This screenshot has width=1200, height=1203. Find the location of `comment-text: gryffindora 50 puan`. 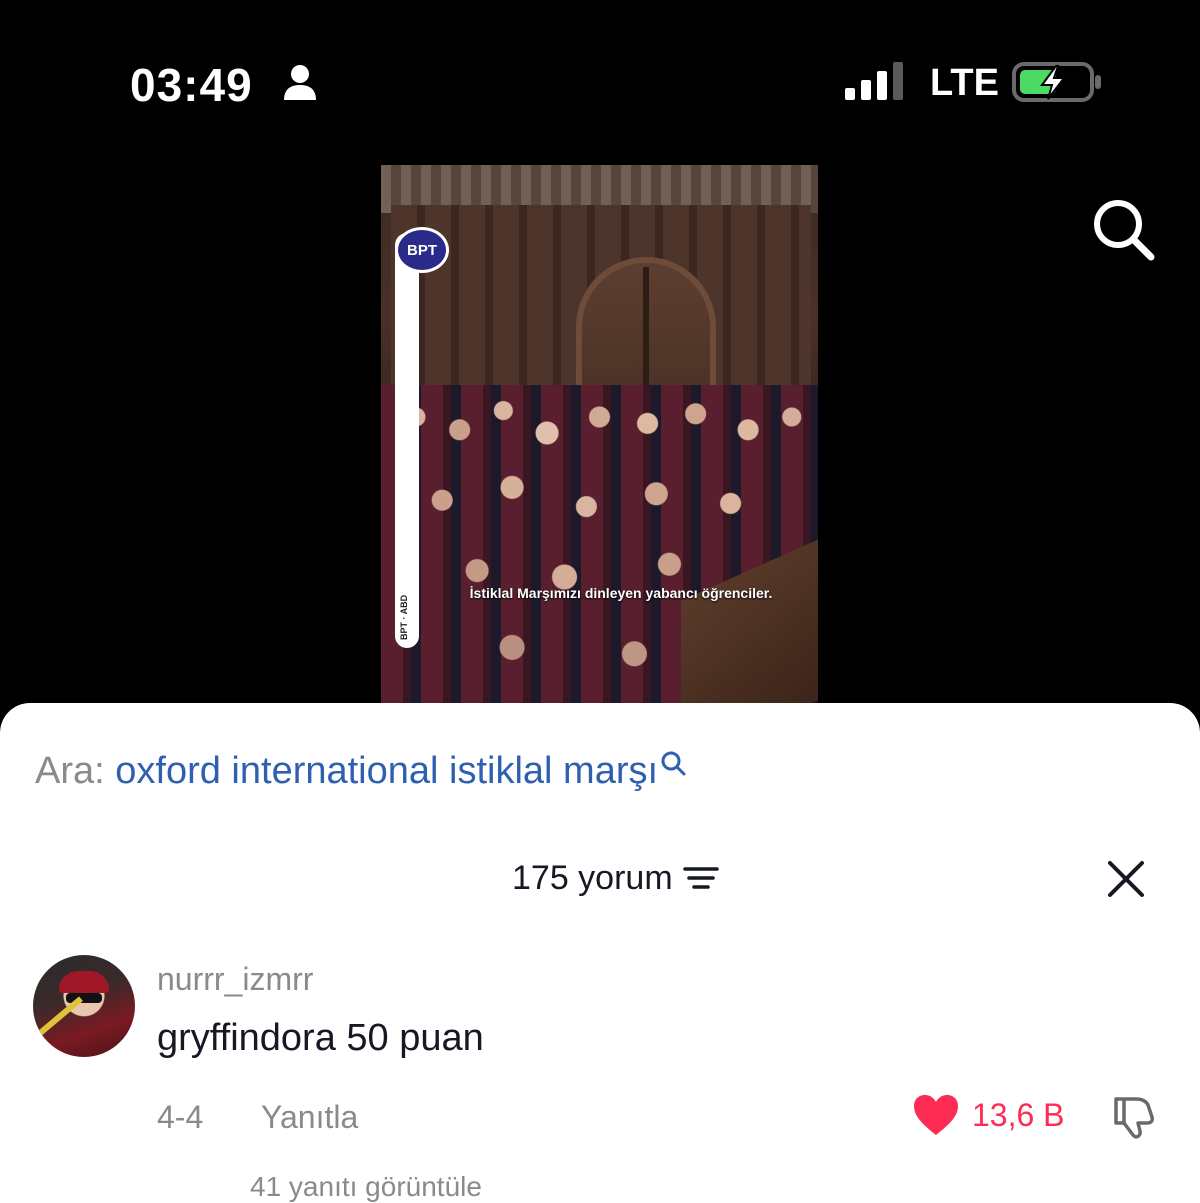

comment-text: gryffindora 50 puan is located at coordinates (320, 1038).